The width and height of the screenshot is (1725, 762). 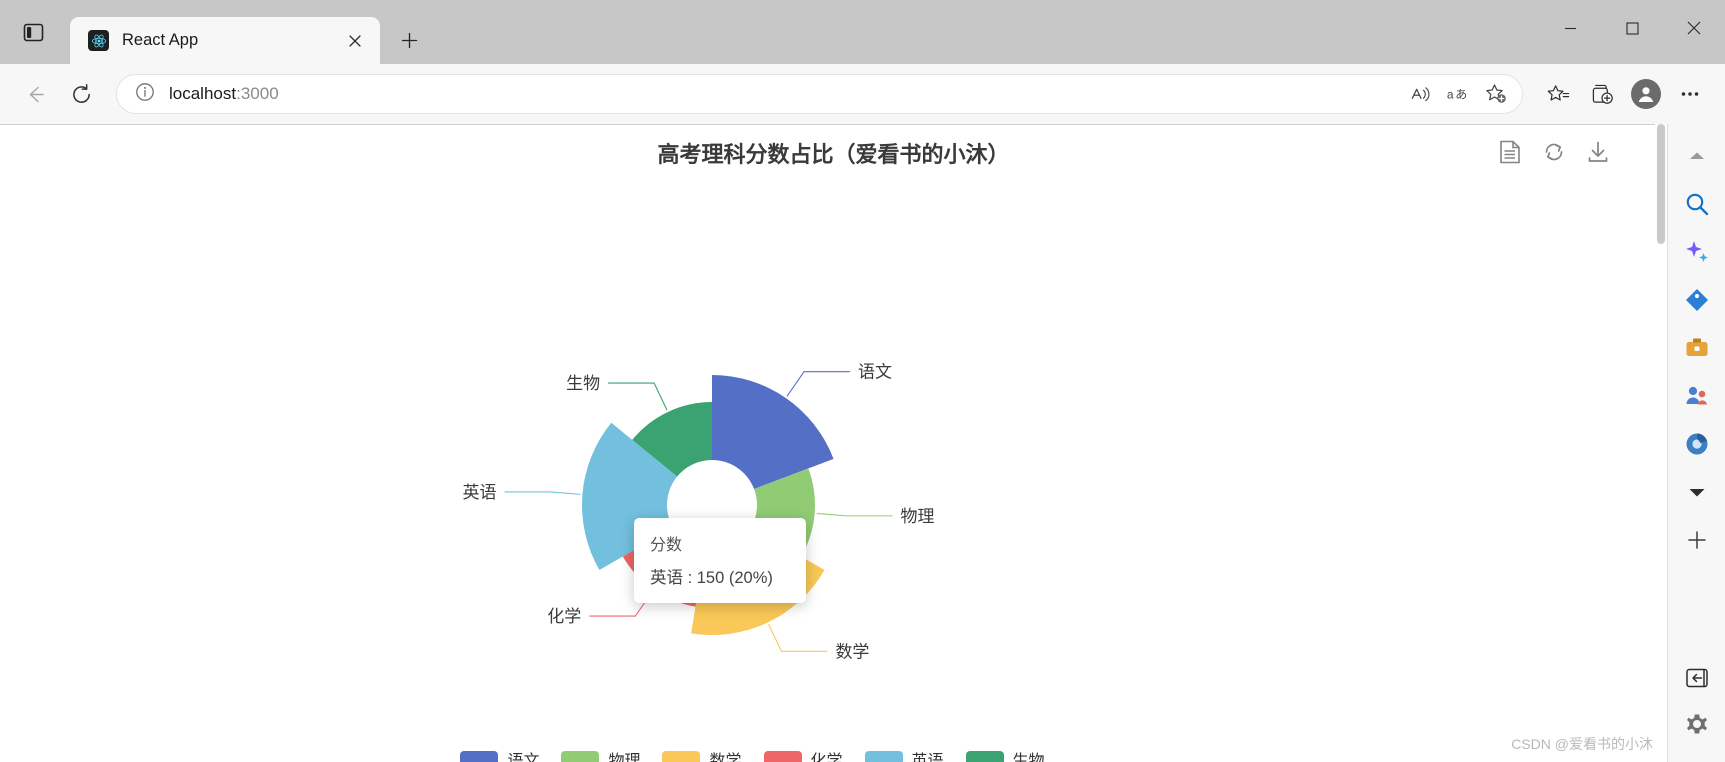 I want to click on browser-tab: React App, so click(x=225, y=40).